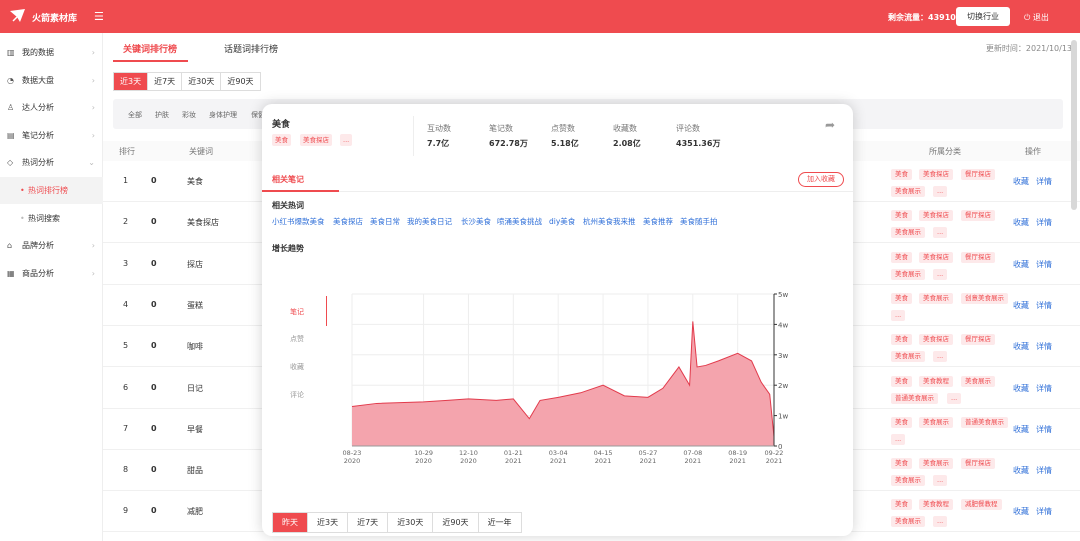 The image size is (1080, 541). Describe the element at coordinates (223, 115) in the screenshot. I see `category-bodycare: 身体护理` at that location.